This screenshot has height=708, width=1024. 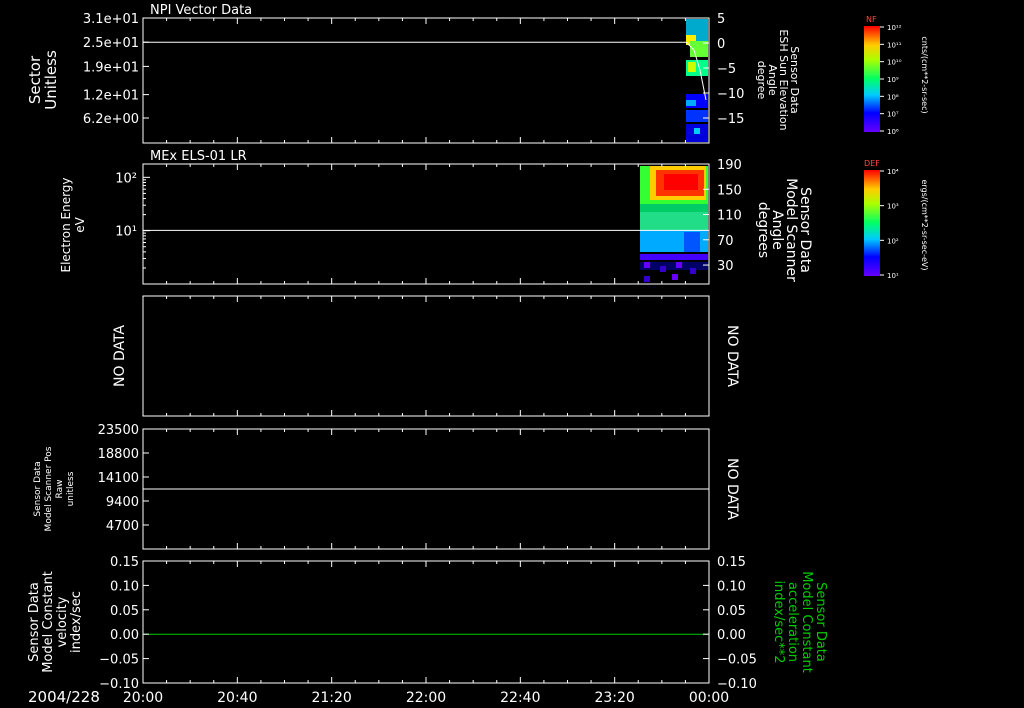 I want to click on panel-1-frame, so click(x=426, y=80).